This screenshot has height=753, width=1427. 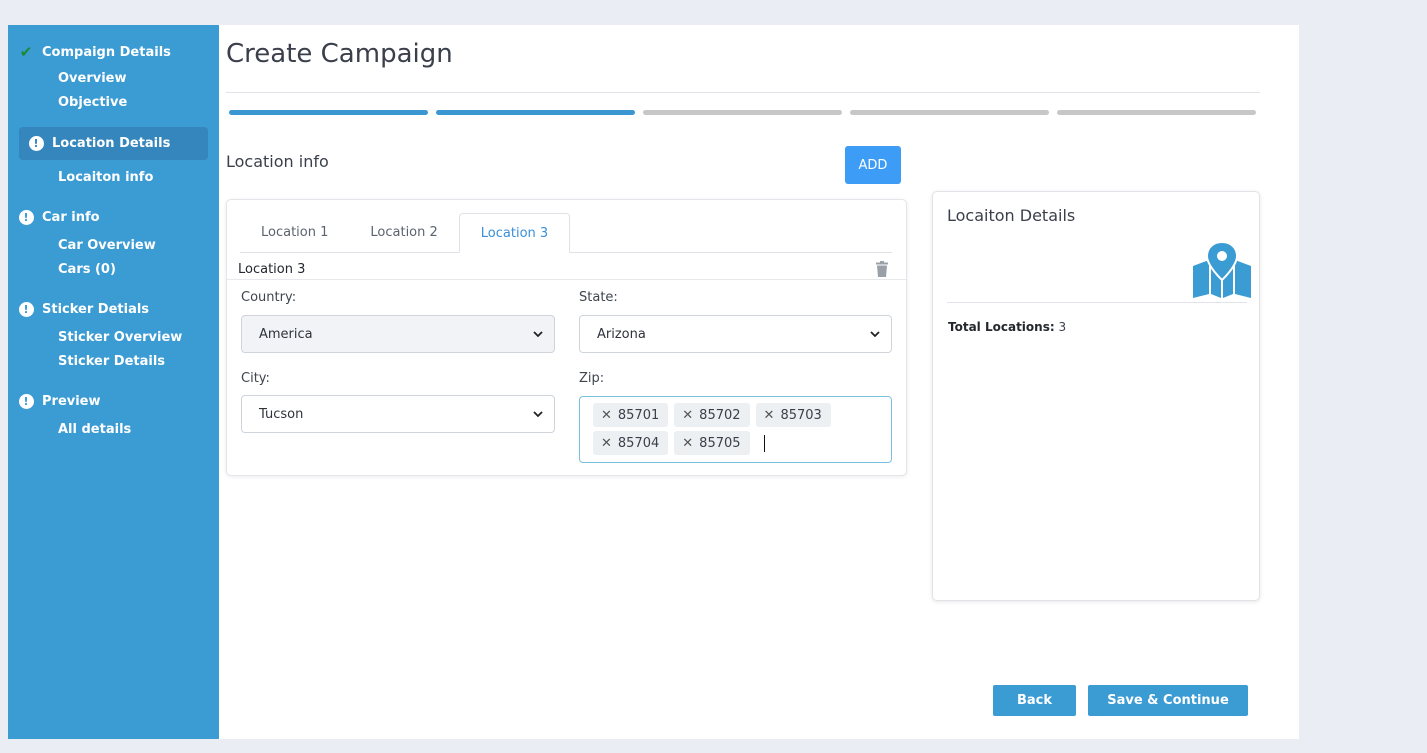 I want to click on sidebar-subitem-overview: Overview, so click(x=113, y=79).